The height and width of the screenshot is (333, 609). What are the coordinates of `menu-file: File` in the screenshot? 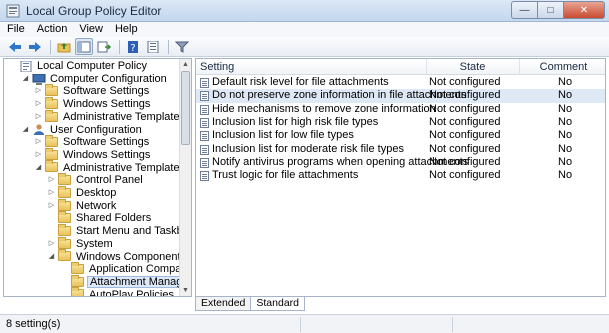 It's located at (15, 29).